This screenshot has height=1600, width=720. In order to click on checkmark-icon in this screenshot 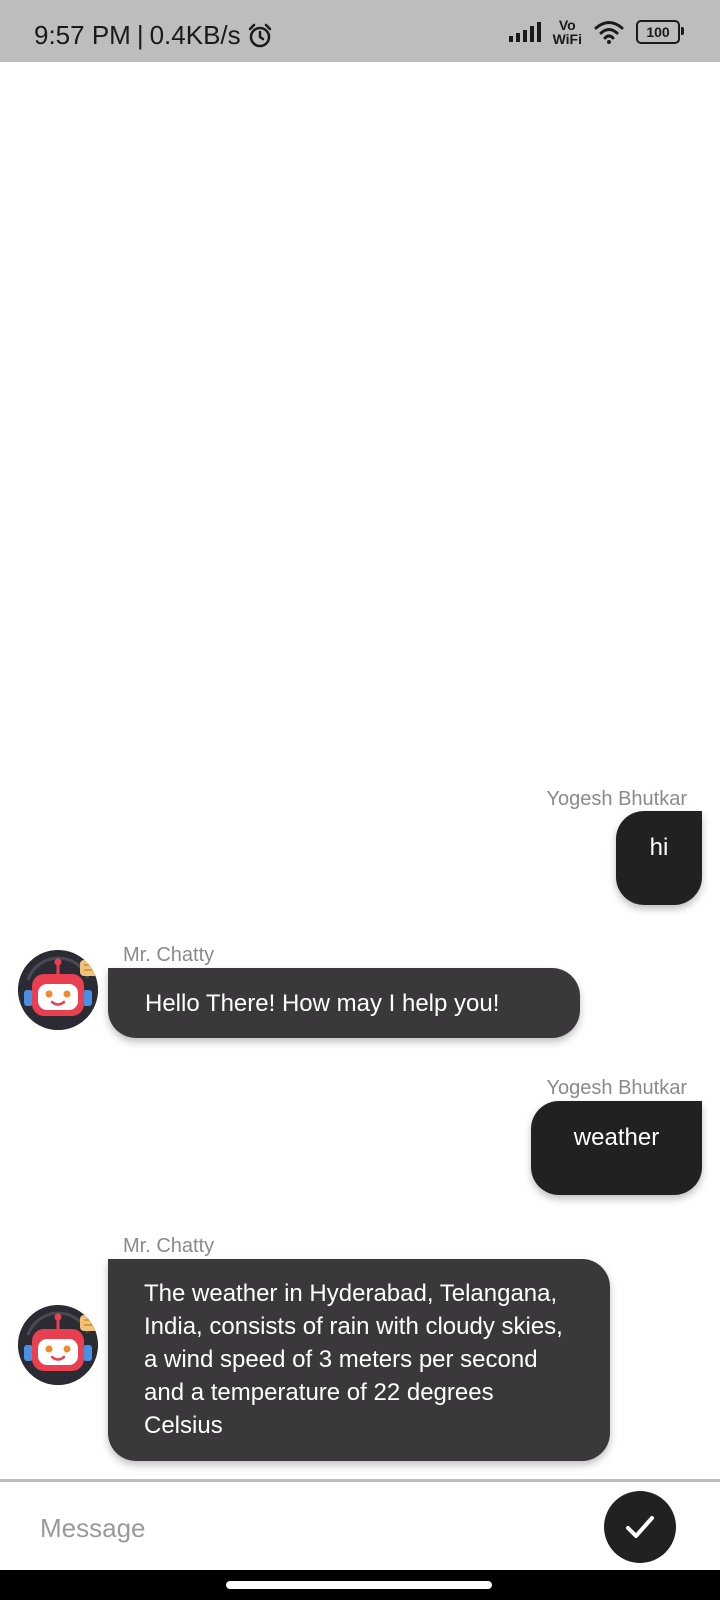, I will do `click(640, 1527)`.